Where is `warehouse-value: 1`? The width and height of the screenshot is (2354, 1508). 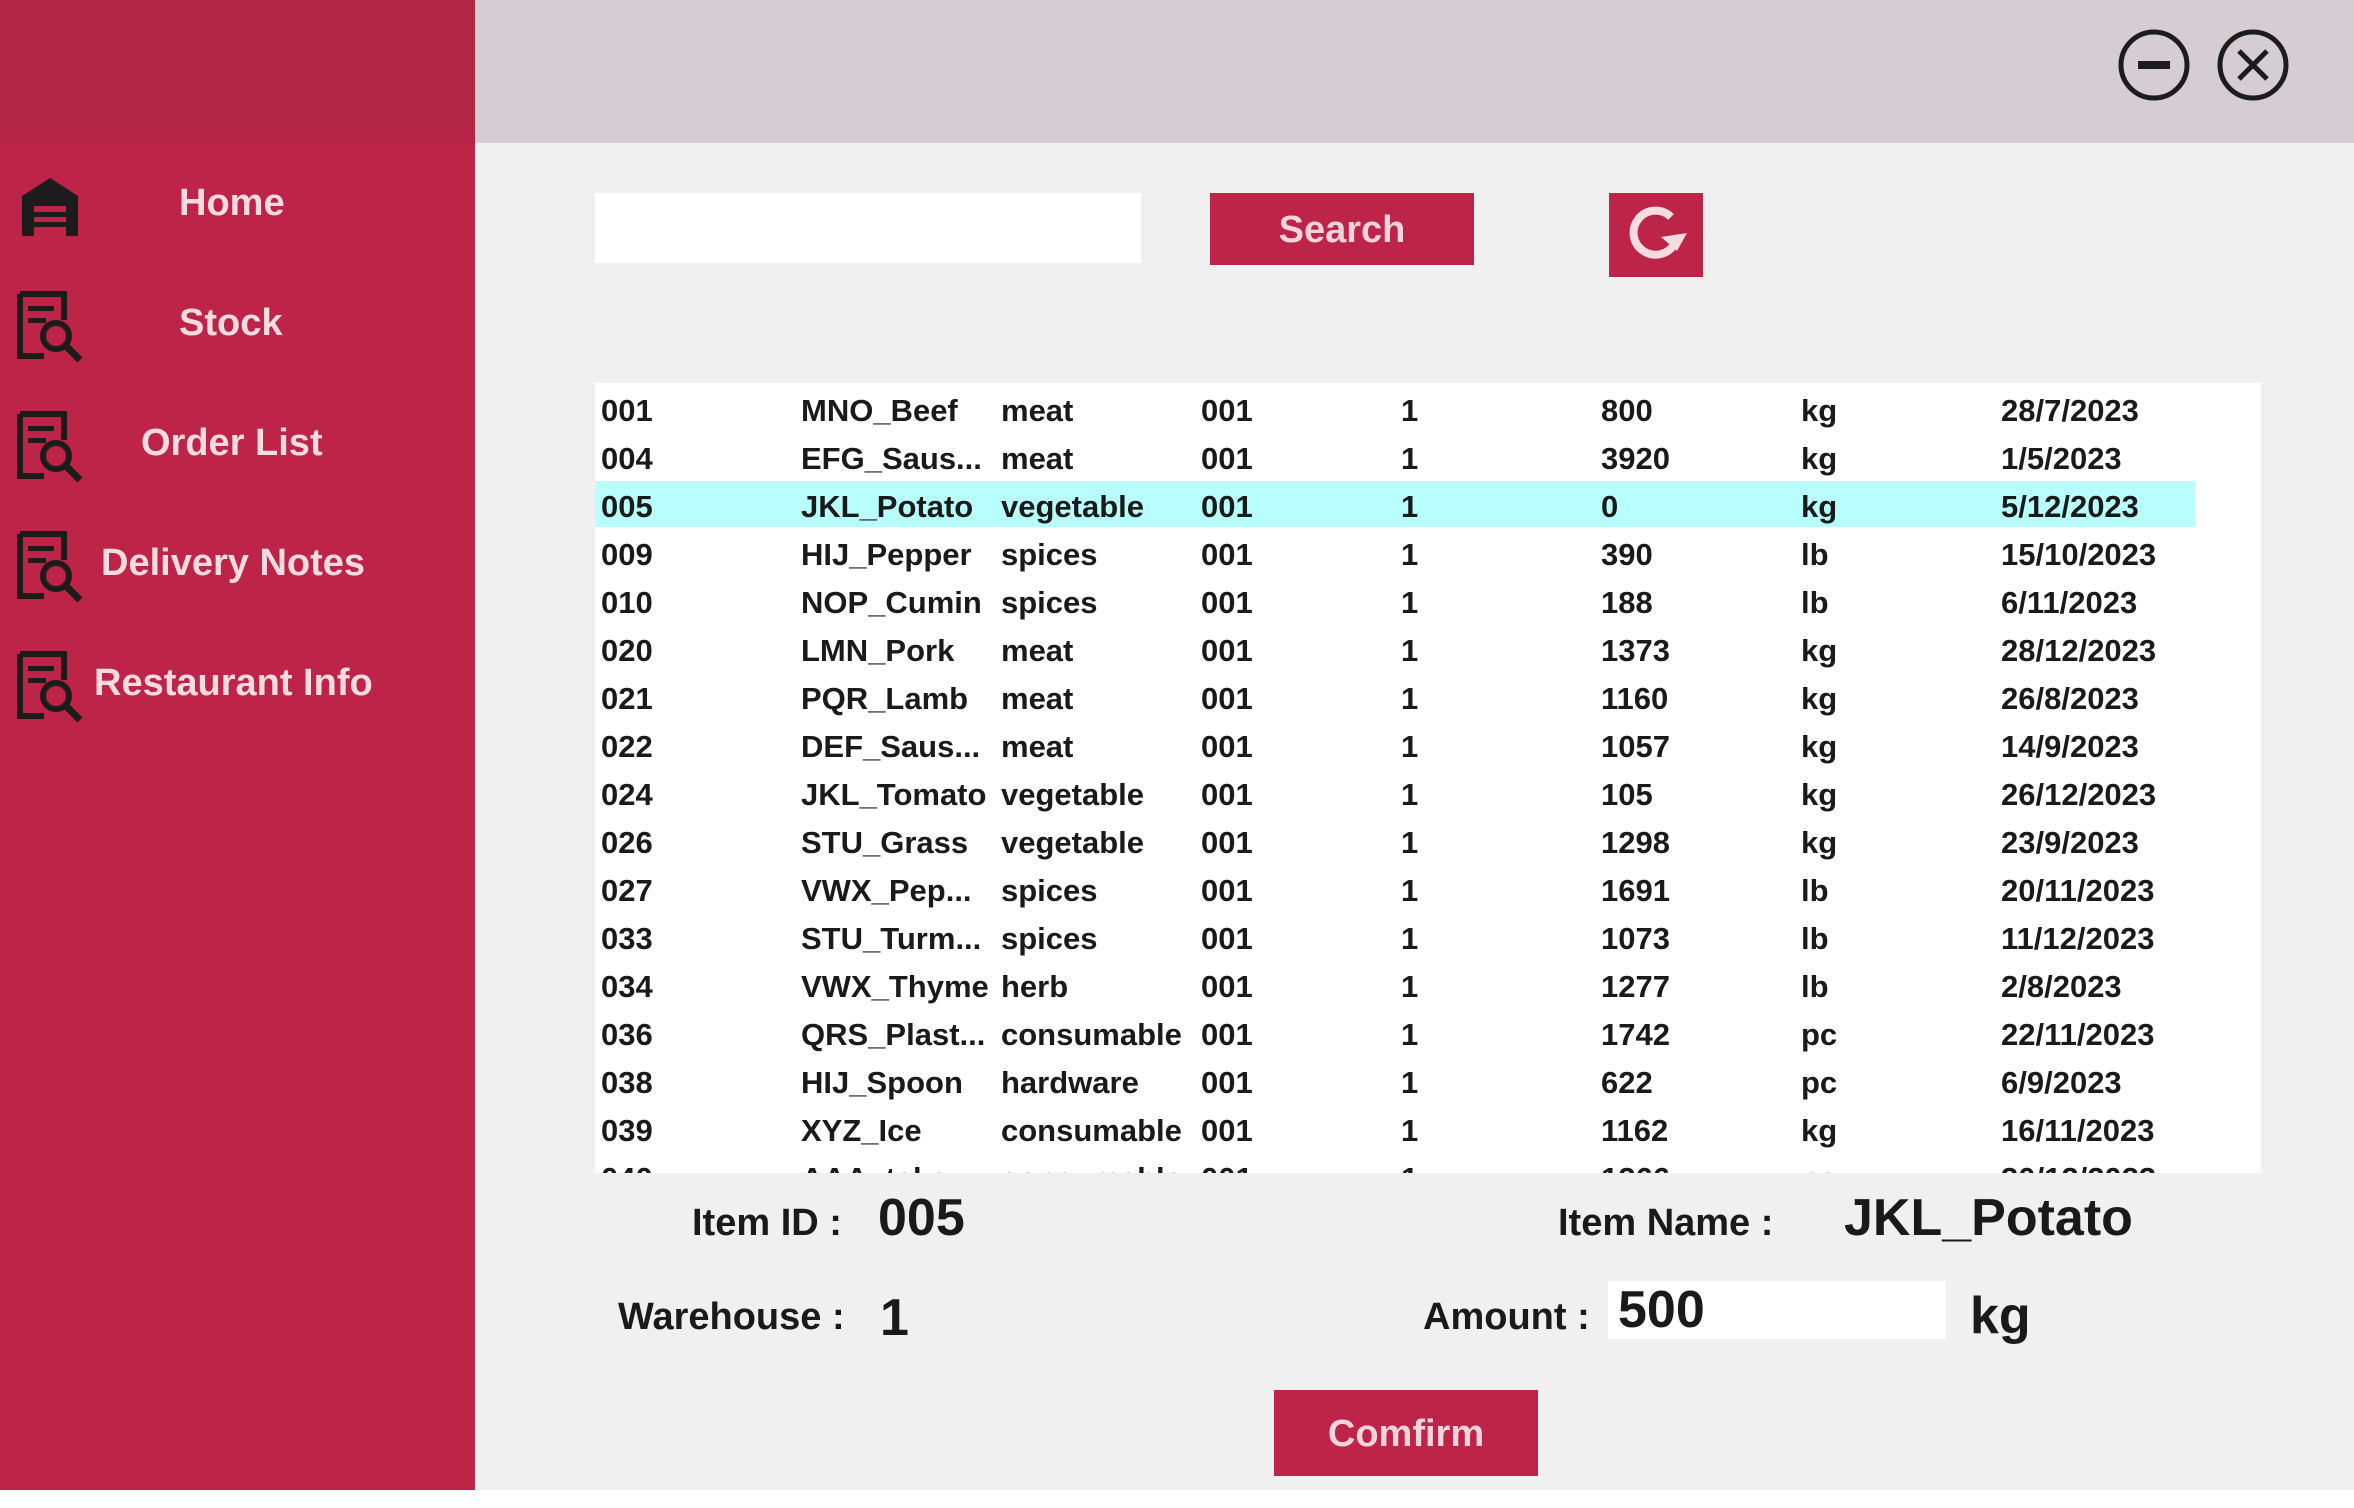 warehouse-value: 1 is located at coordinates (894, 1318).